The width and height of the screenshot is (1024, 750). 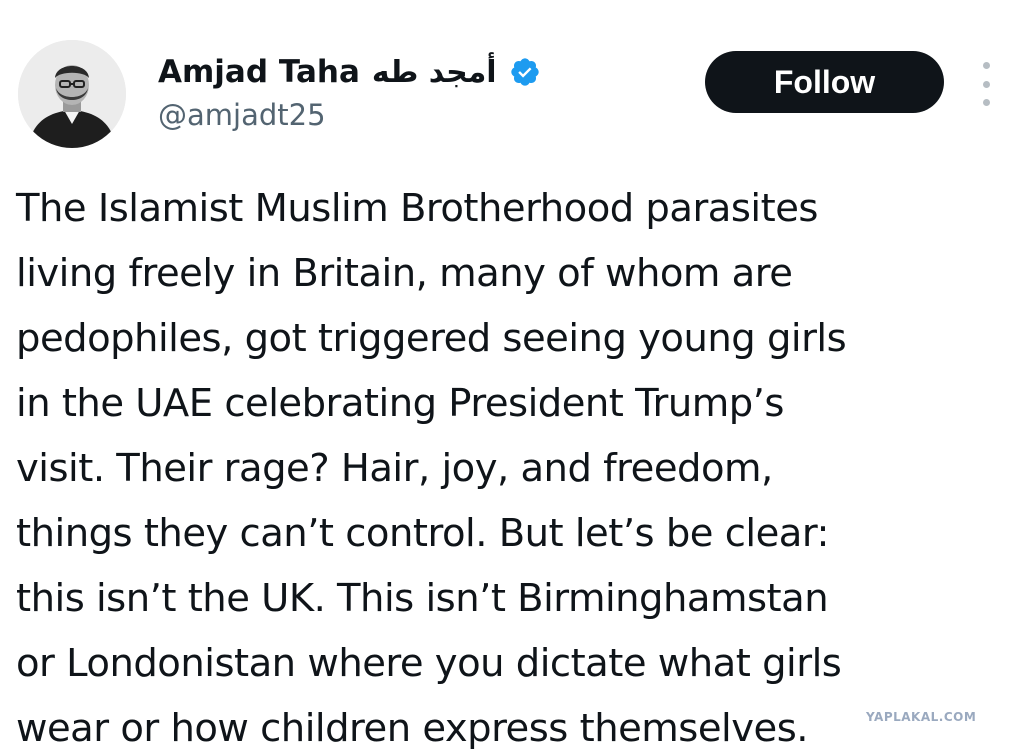 I want to click on arabic-display-name: أمجد طه, so click(x=434, y=72).